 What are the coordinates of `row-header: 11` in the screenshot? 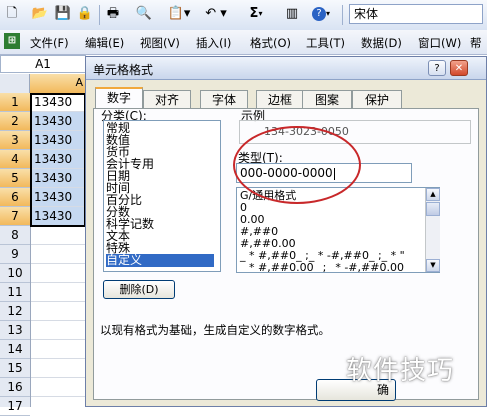 It's located at (15, 292).